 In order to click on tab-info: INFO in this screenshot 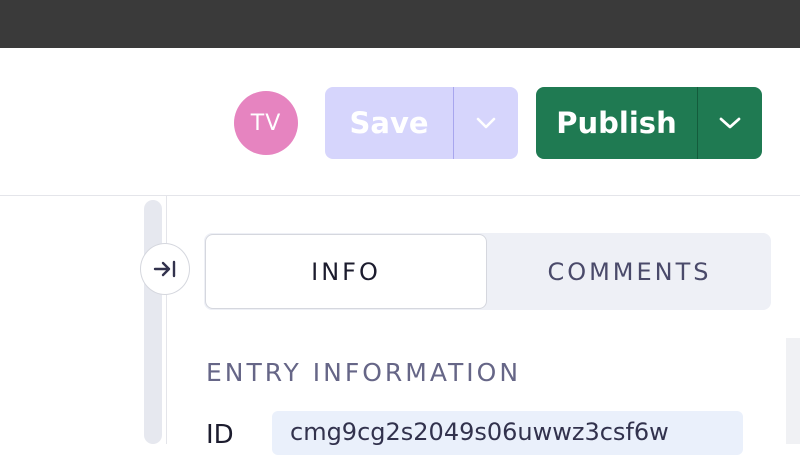, I will do `click(346, 271)`.